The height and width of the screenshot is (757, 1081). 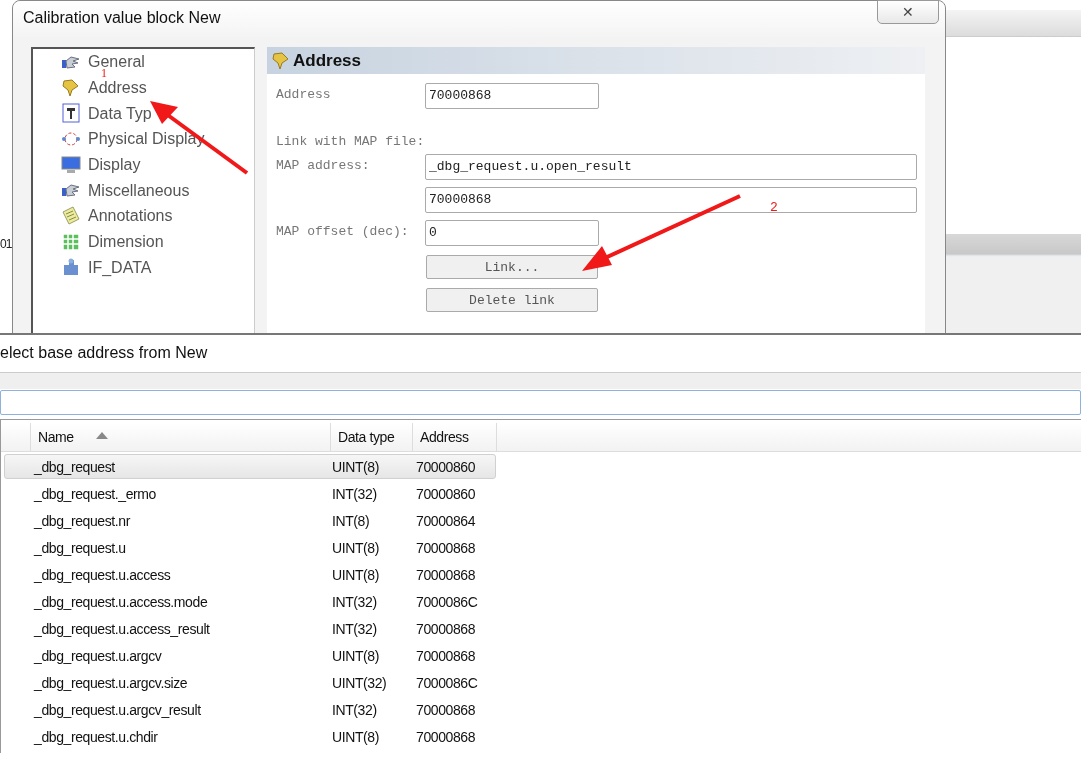 I want to click on annotation-number: 2, so click(x=774, y=207).